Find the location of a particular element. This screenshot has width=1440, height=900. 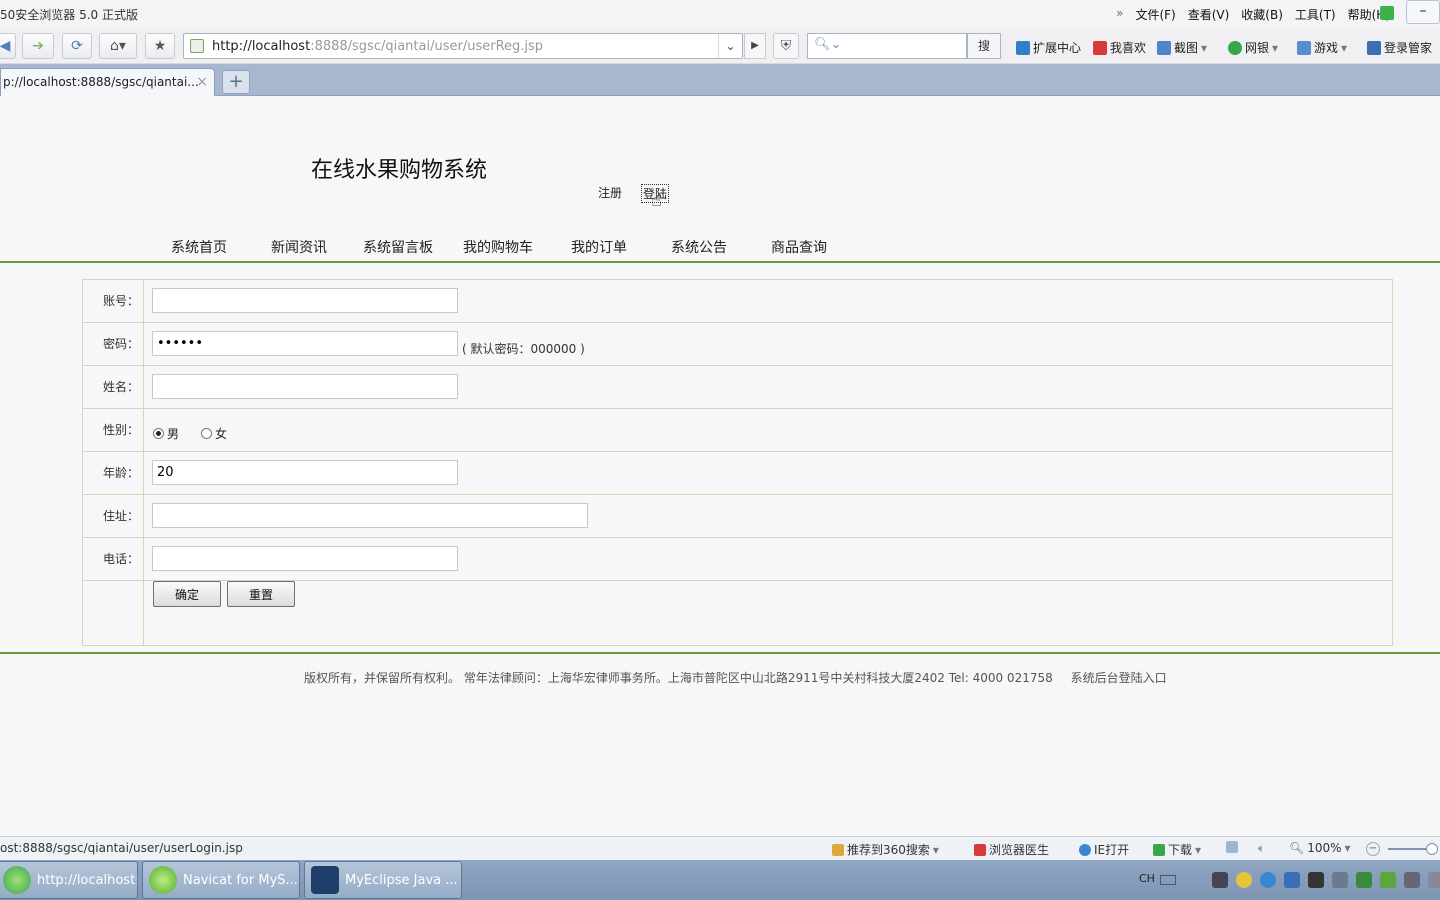

tray-app-icon is located at coordinates (1220, 880).